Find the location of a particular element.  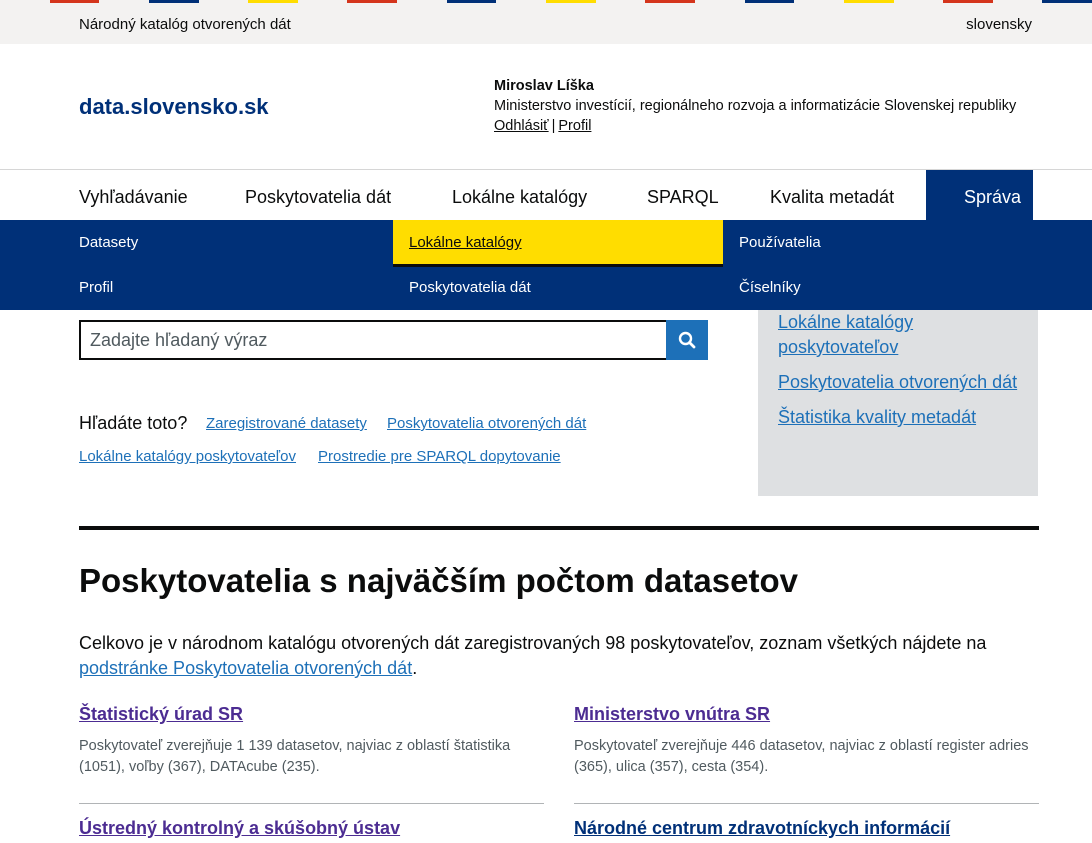

site-name: Národný katalóg otvorených dát is located at coordinates (185, 24).